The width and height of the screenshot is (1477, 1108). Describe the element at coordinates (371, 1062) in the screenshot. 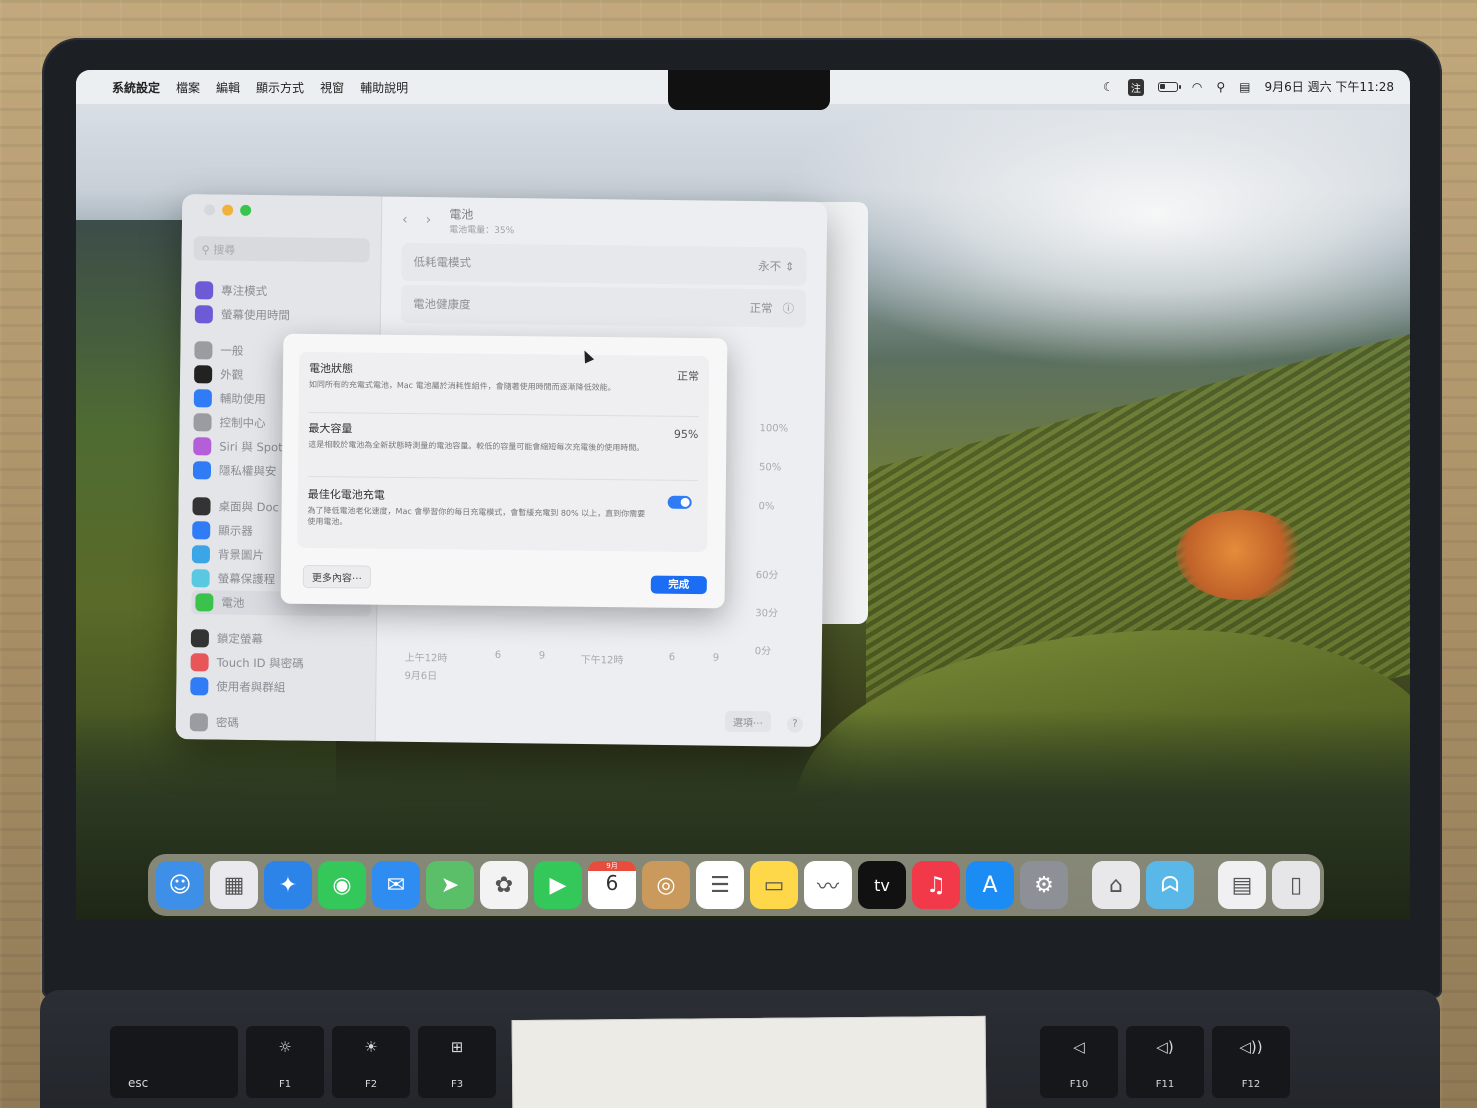

I see `key-f2: ☀ F2` at that location.